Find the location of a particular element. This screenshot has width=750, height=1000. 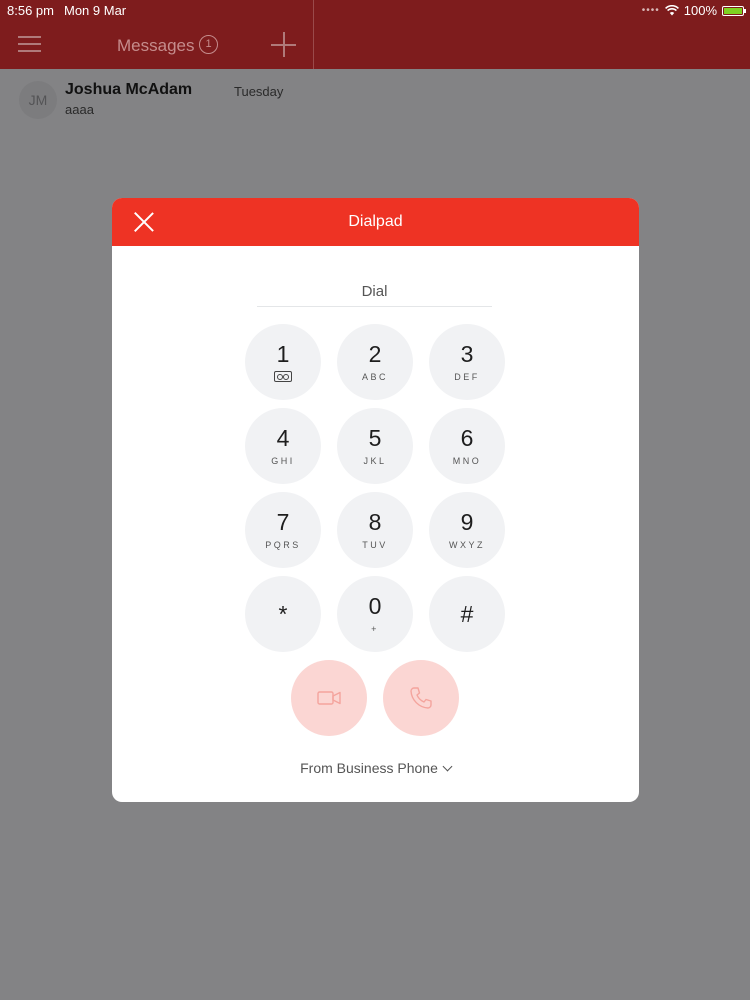

key-digit: 0 is located at coordinates (375, 606).